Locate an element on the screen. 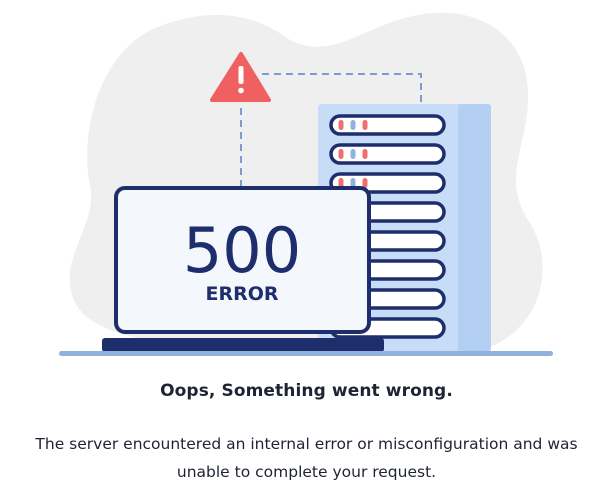 This screenshot has height=494, width=613. error-code: 500 is located at coordinates (242, 250).